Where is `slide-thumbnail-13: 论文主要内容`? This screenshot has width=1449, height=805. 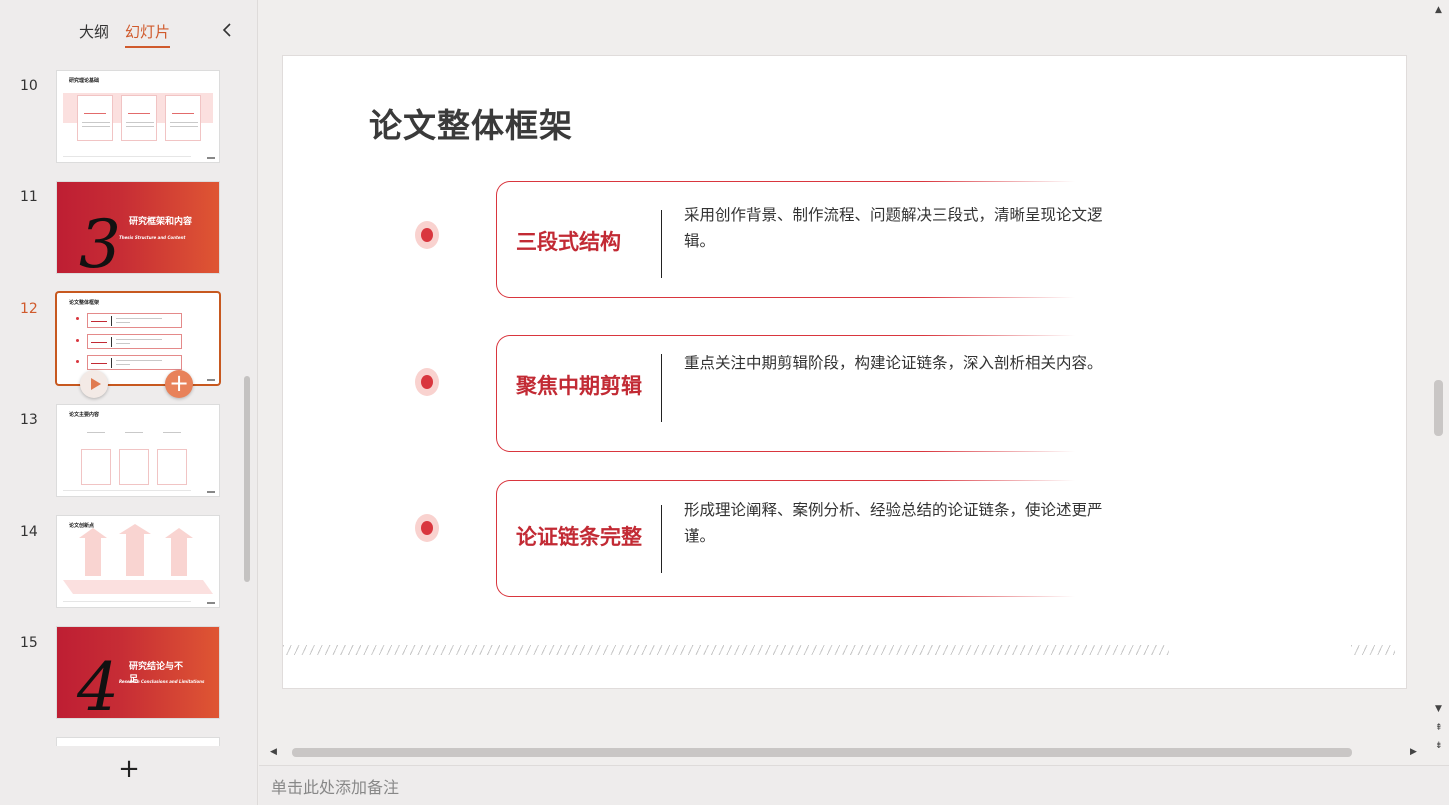
slide-thumbnail-13: 论文主要内容 is located at coordinates (138, 450).